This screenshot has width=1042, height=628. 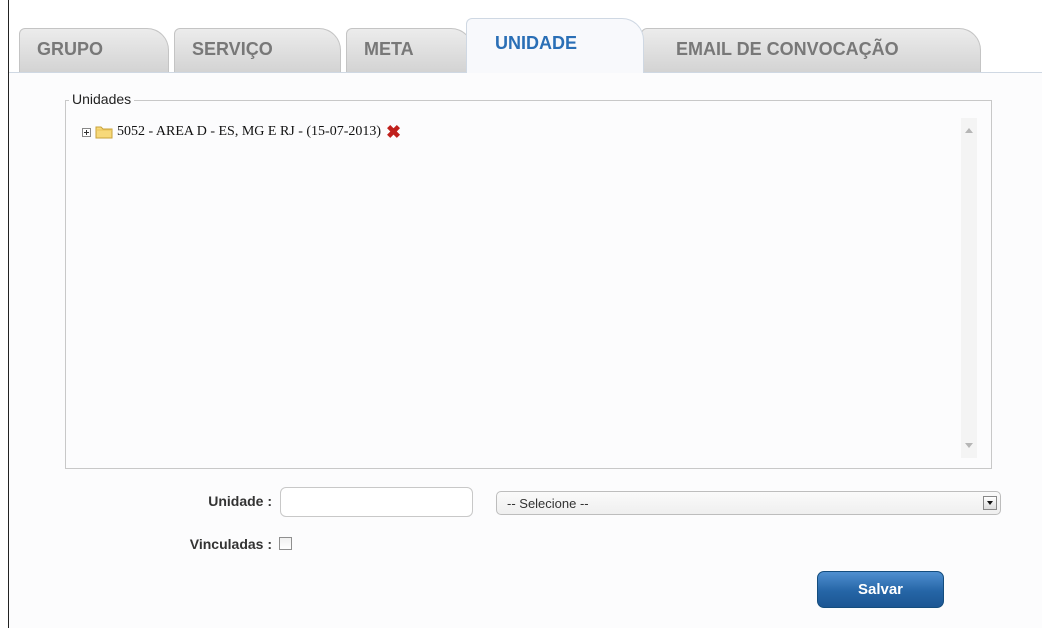 What do you see at coordinates (70, 49) in the screenshot?
I see `tab-grupo-label: GRUPO` at bounding box center [70, 49].